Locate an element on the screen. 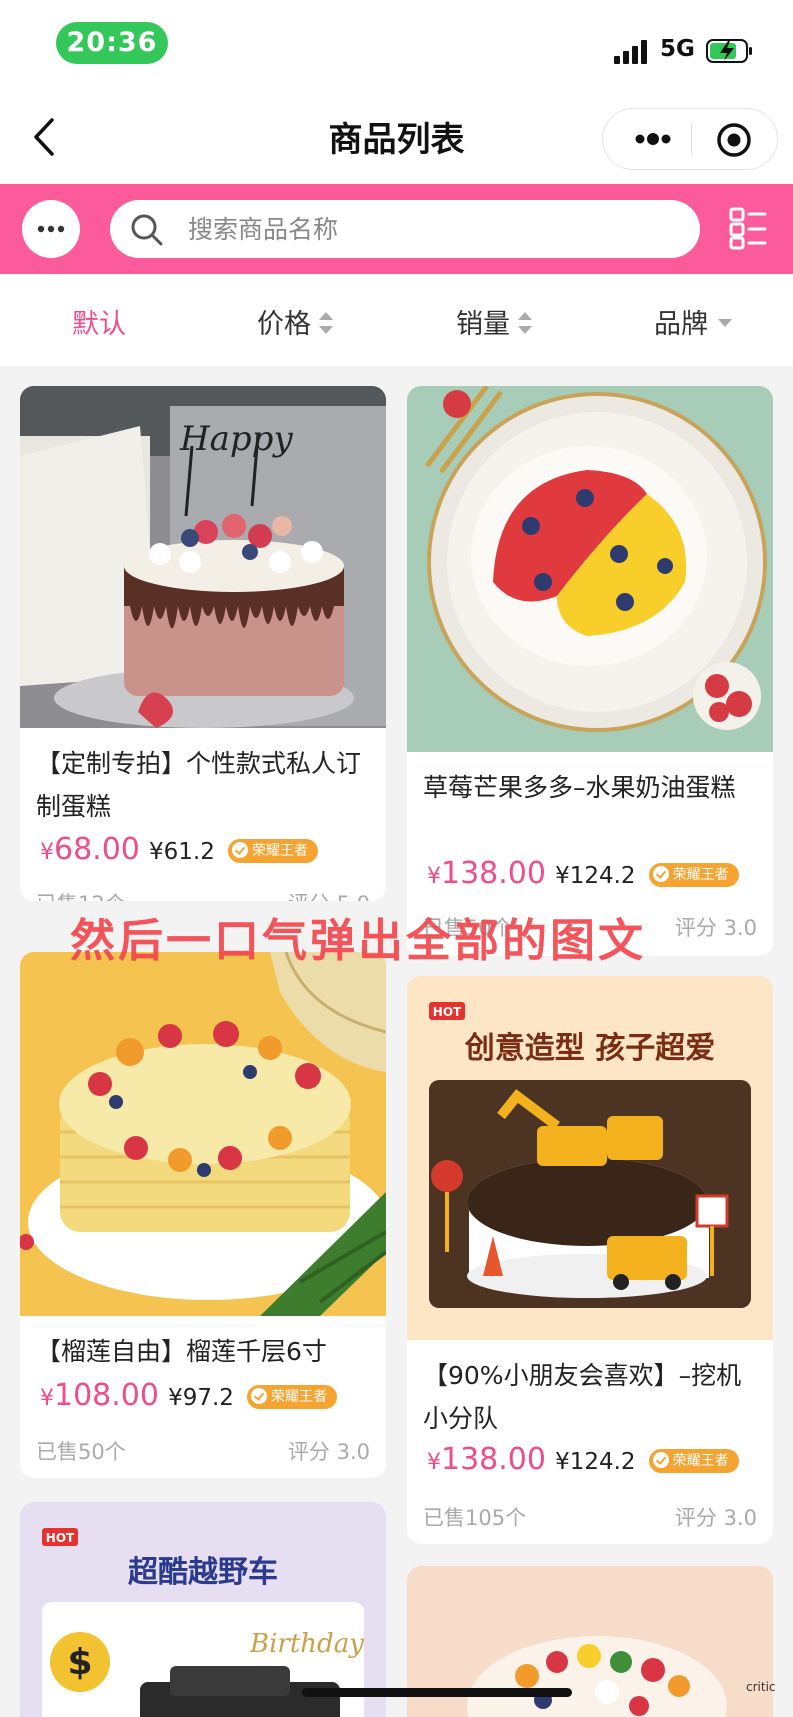 This screenshot has width=793, height=1717. price-row: ¥68.00 ¥61.2 荣耀王者 is located at coordinates (179, 852).